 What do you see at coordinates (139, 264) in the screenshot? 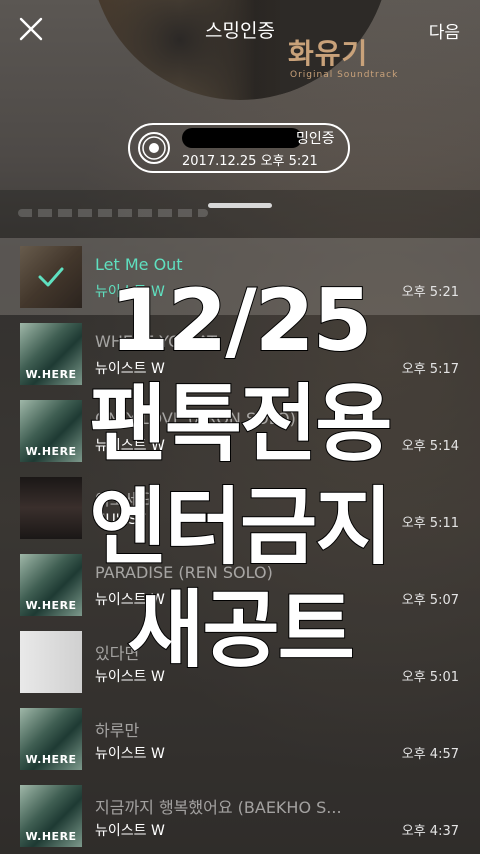
I see `song-title: Let Me Out` at bounding box center [139, 264].